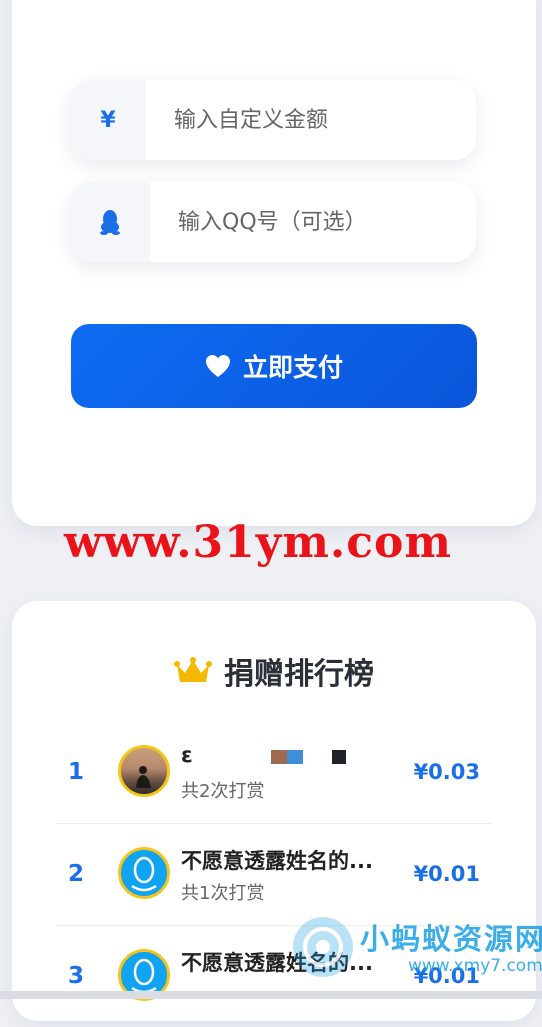 This screenshot has height=1027, width=542. Describe the element at coordinates (451, 939) in the screenshot. I see `brand-name: 小蚂蚁资源网` at that location.